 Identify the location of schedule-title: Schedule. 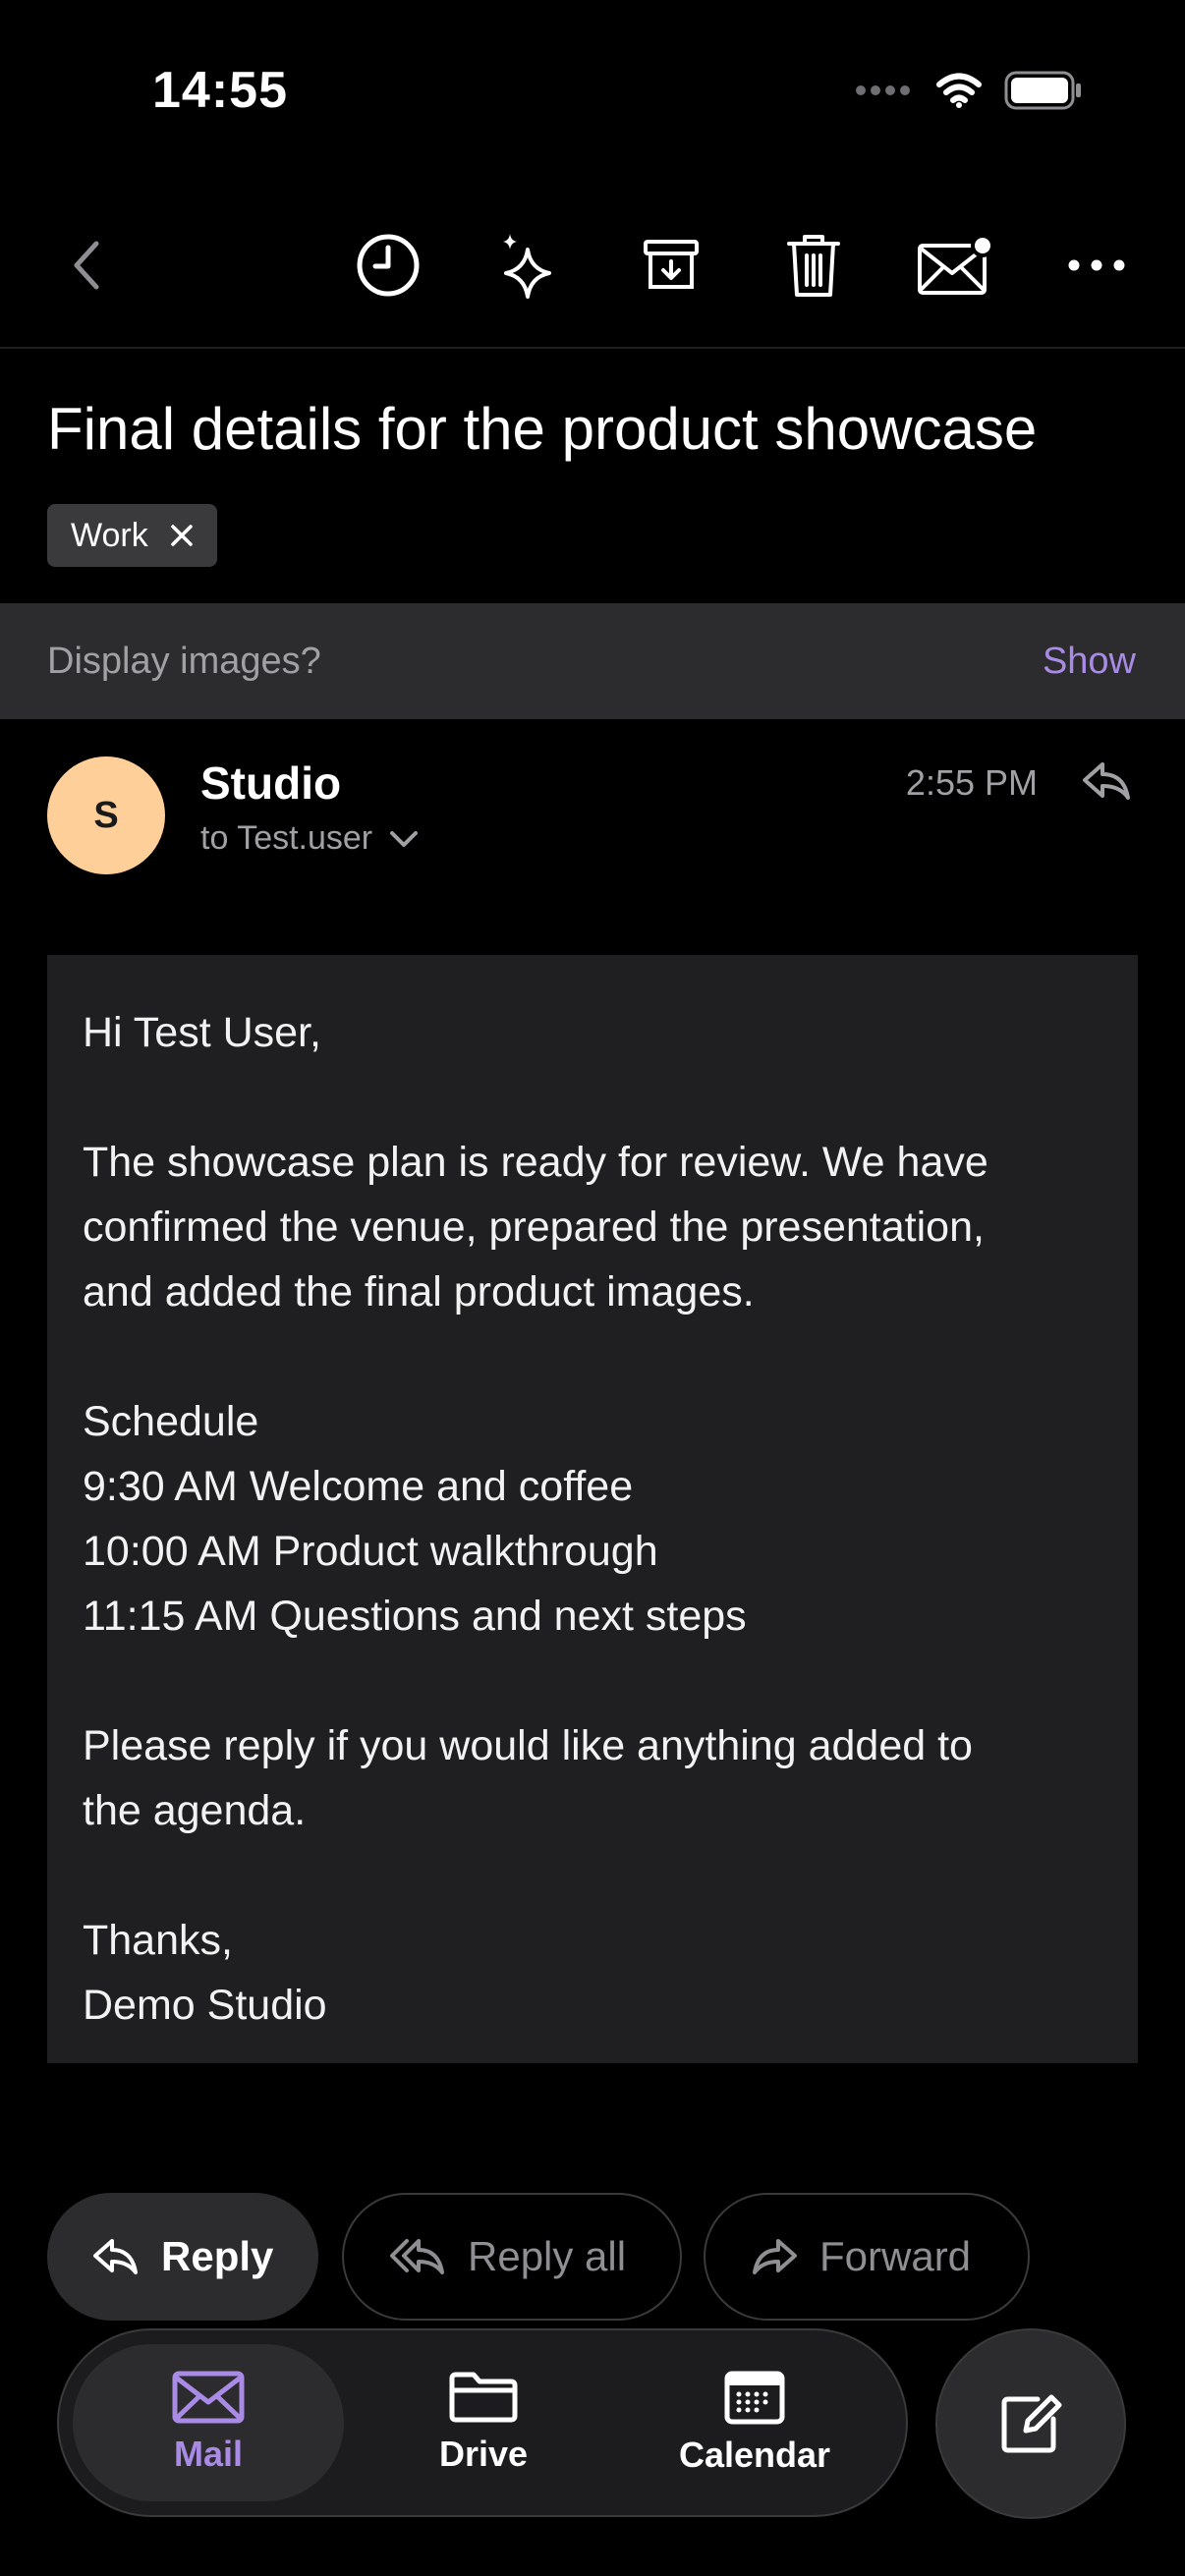
(171, 1421).